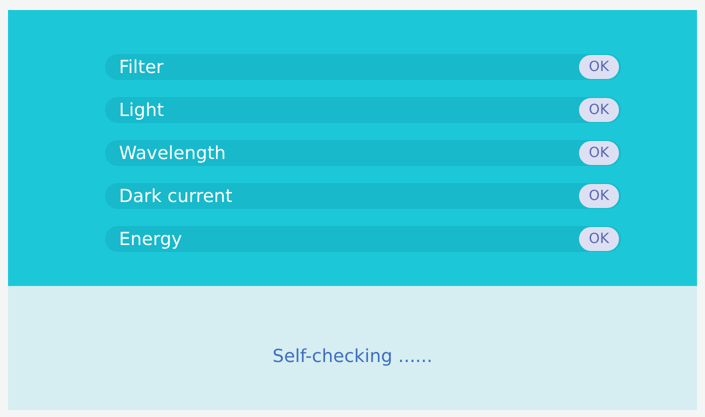  What do you see at coordinates (141, 68) in the screenshot?
I see `check-label: Filter` at bounding box center [141, 68].